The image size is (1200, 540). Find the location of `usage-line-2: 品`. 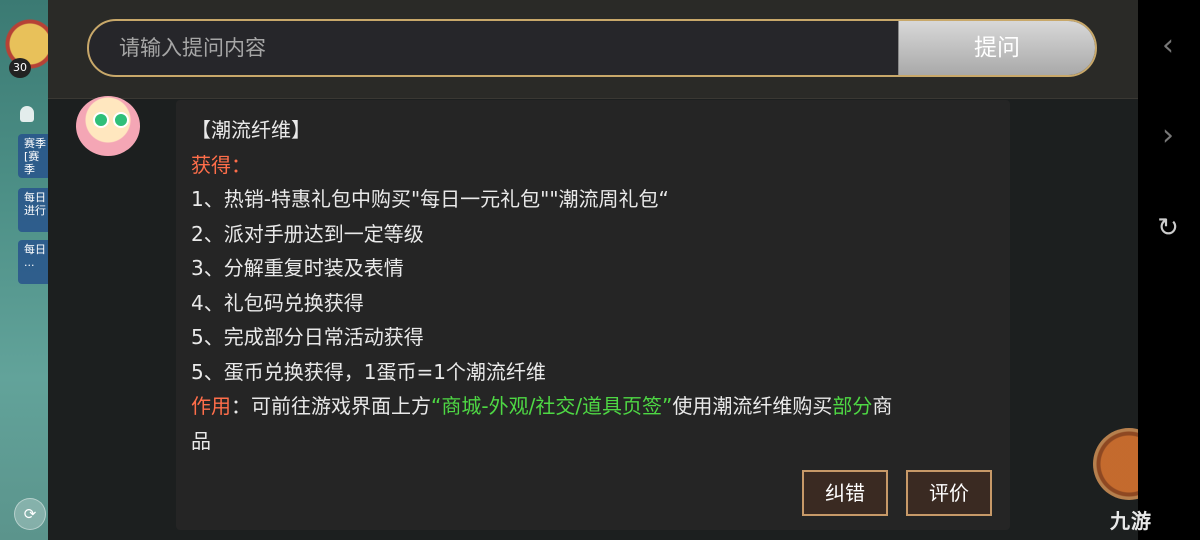

usage-line-2: 品 is located at coordinates (201, 440).